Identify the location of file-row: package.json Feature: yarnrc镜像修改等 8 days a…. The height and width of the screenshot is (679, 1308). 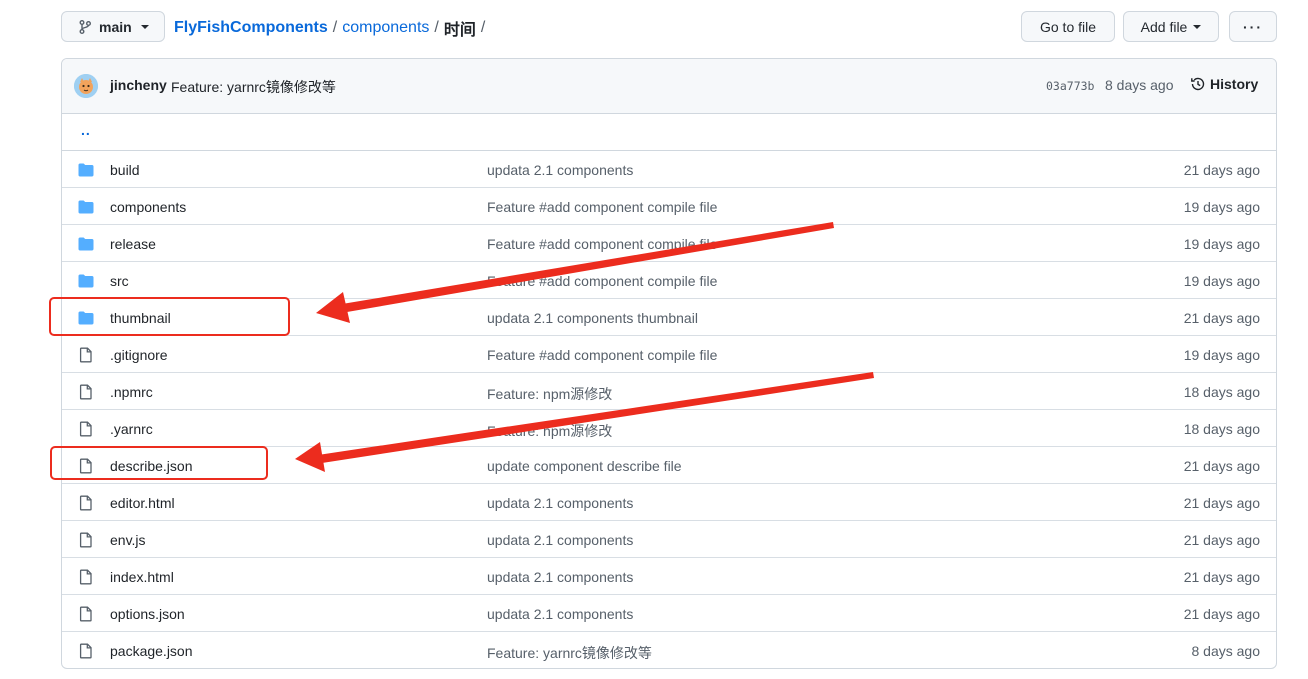
(669, 650).